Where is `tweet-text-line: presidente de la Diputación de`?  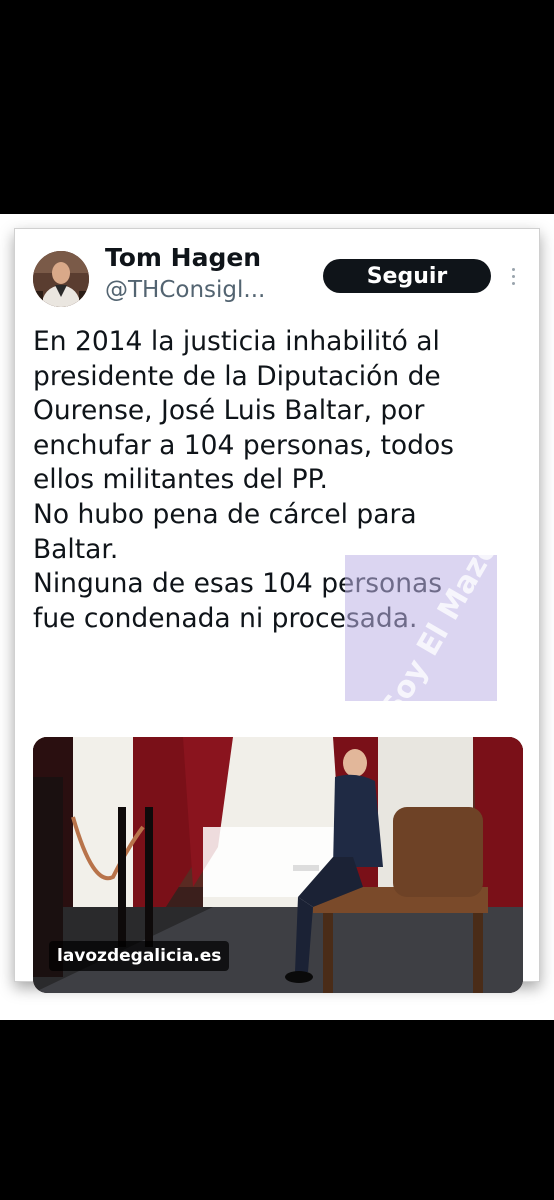
tweet-text-line: presidente de la Diputación de is located at coordinates (237, 376).